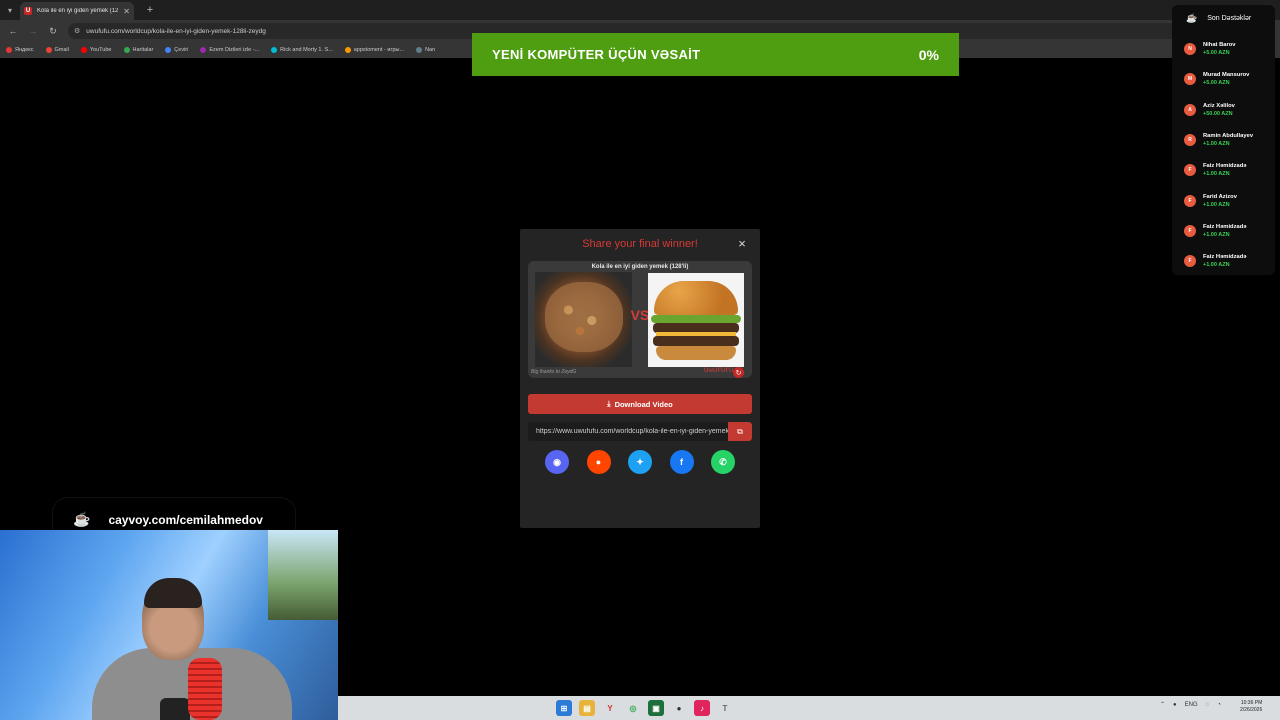 The image size is (1280, 720). I want to click on browser-tab: U Kola ile en iyi giden yemek (128... ✕, so click(77, 11).